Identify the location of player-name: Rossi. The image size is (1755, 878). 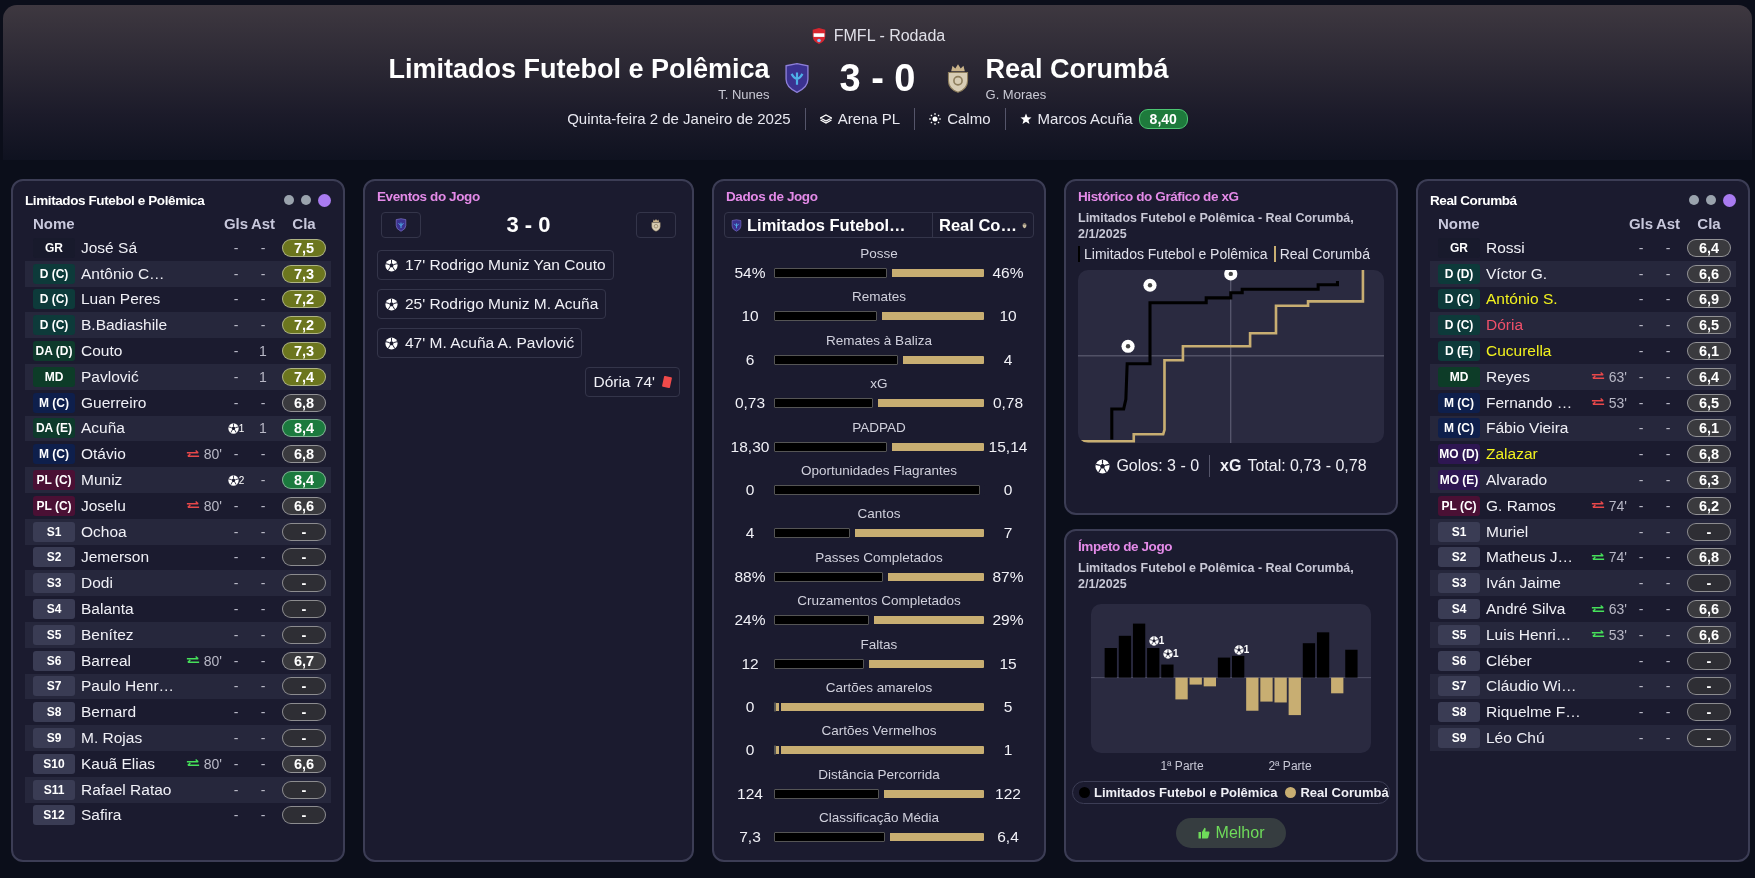
(1505, 247).